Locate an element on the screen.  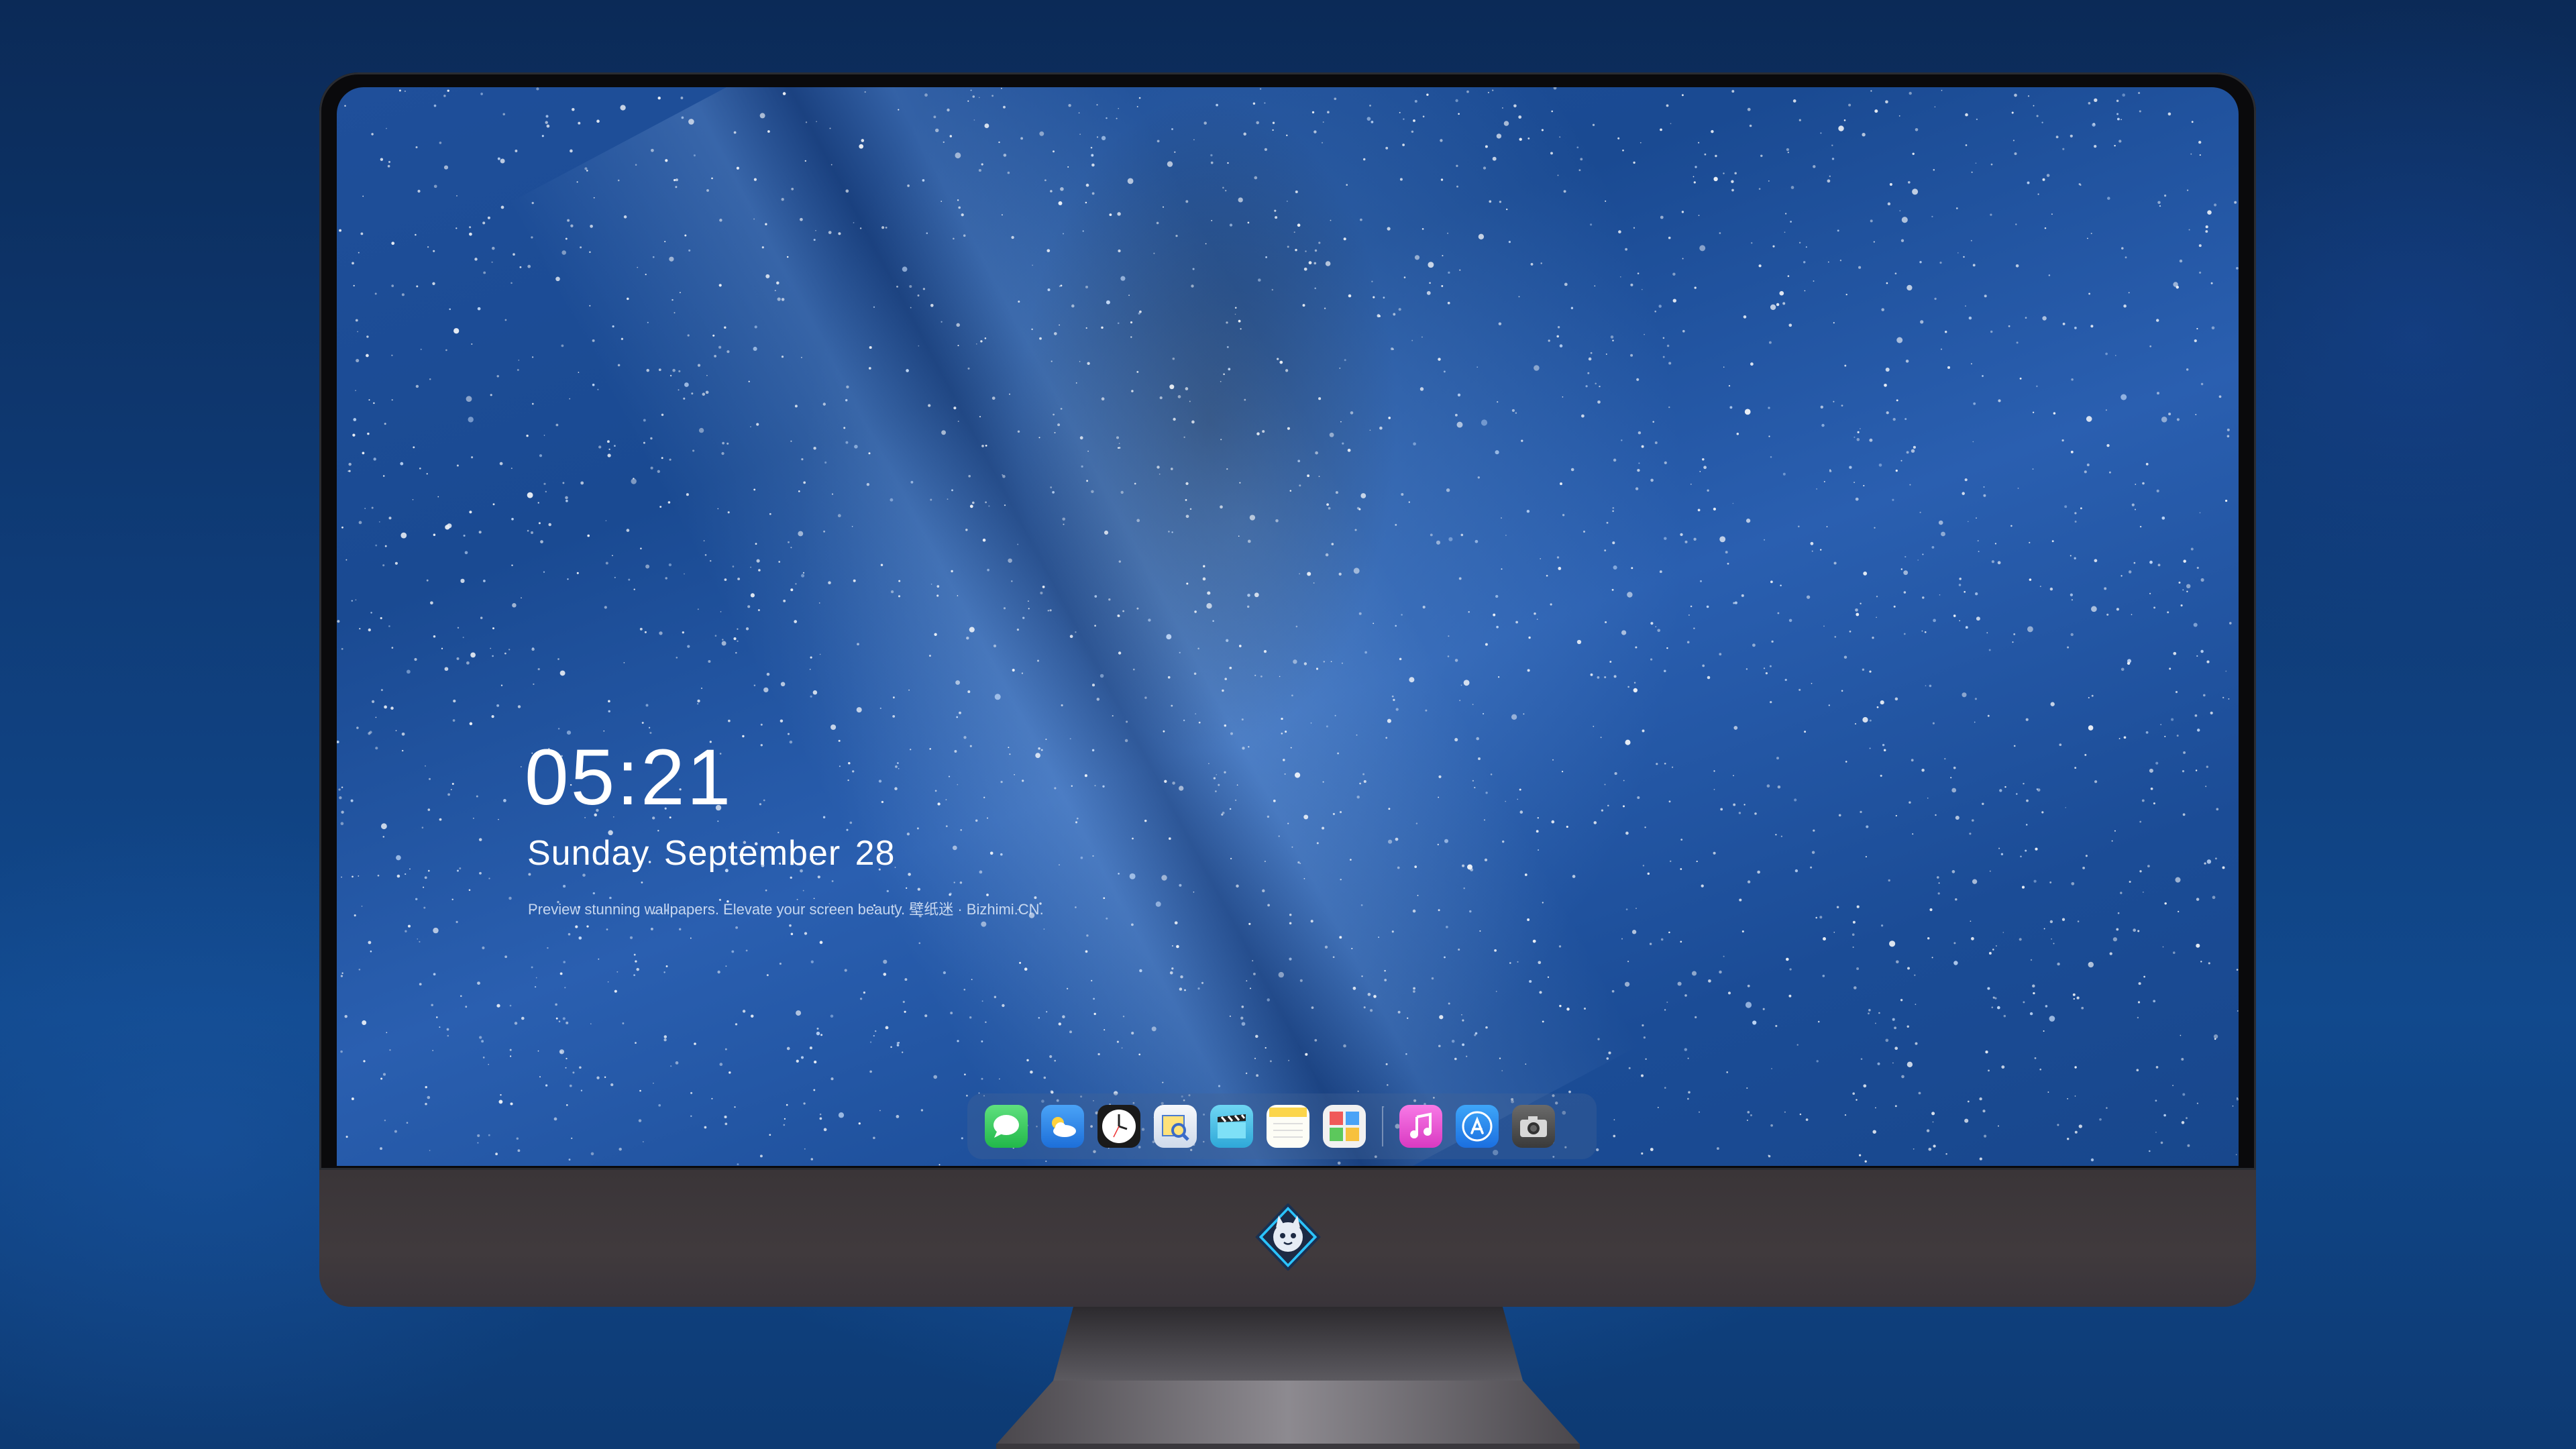
photo-booth-icon is located at coordinates (1344, 1126).